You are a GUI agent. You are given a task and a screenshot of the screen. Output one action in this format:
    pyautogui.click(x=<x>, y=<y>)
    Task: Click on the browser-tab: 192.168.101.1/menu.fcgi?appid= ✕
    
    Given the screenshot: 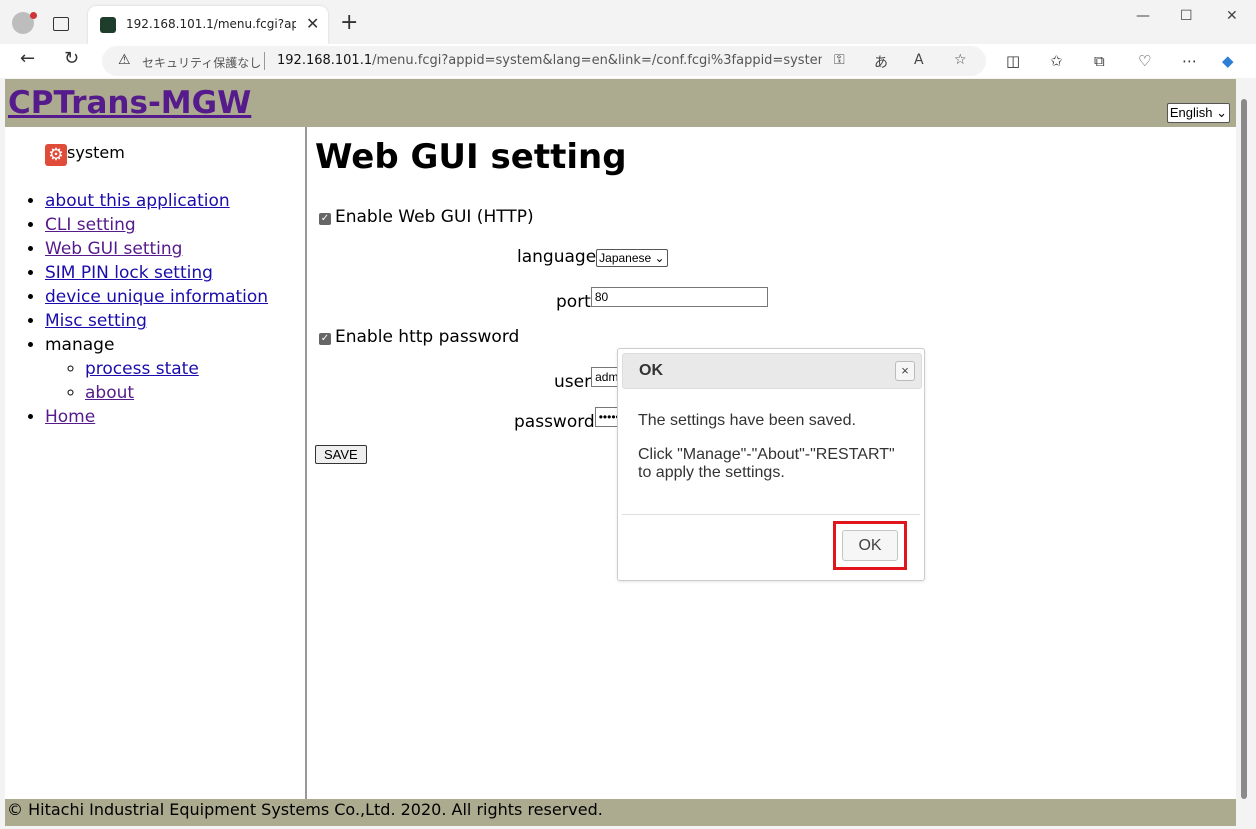 What is the action you would take?
    pyautogui.click(x=208, y=25)
    